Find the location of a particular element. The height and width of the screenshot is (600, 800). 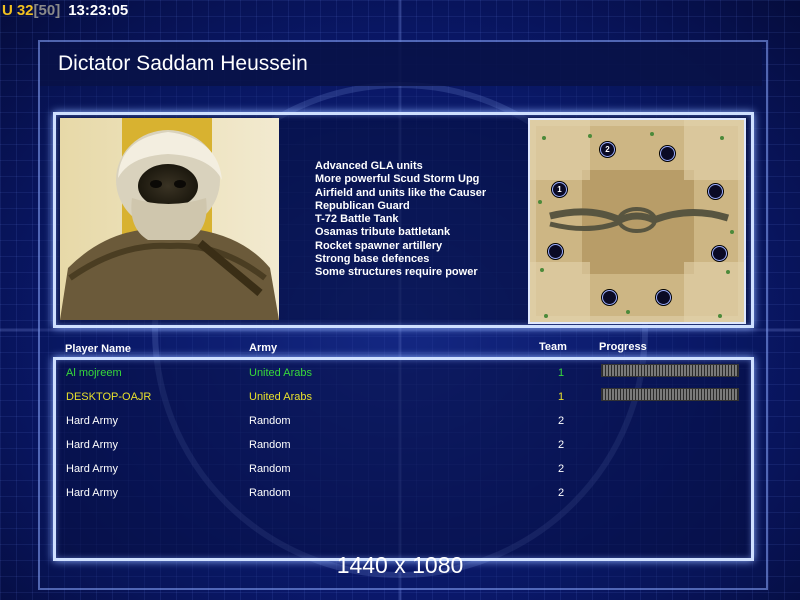

header-progress: Progress is located at coordinates (623, 347).